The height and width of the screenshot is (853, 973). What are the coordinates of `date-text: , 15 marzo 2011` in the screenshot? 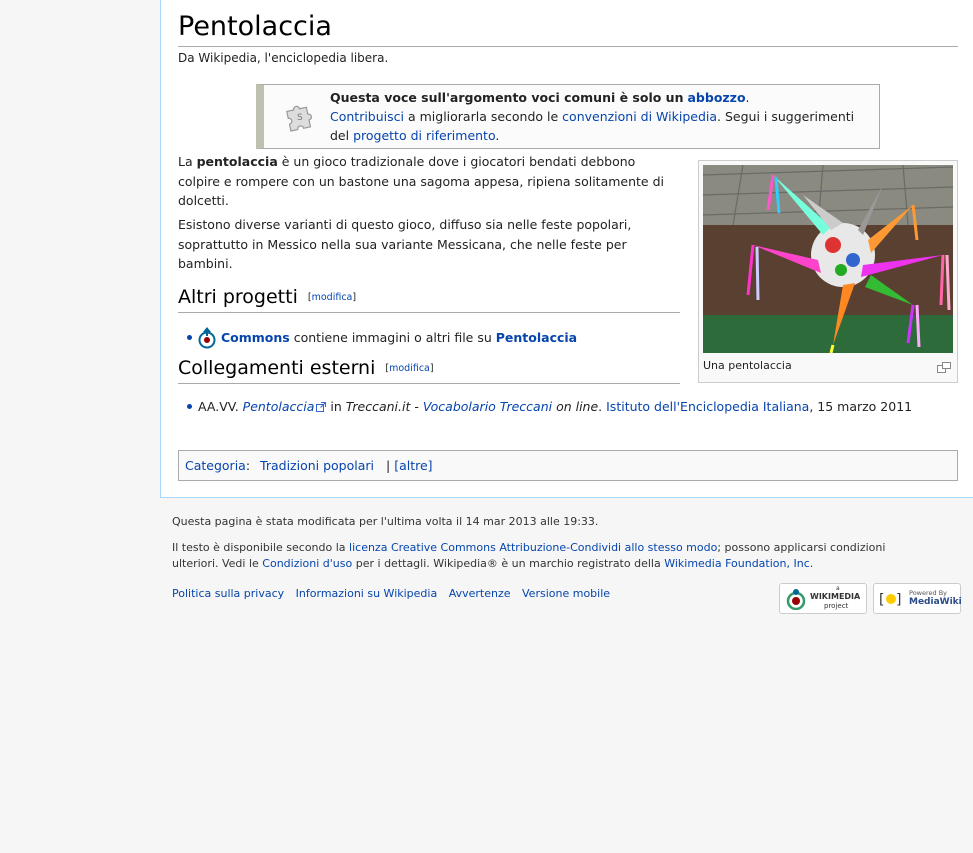 It's located at (861, 406).